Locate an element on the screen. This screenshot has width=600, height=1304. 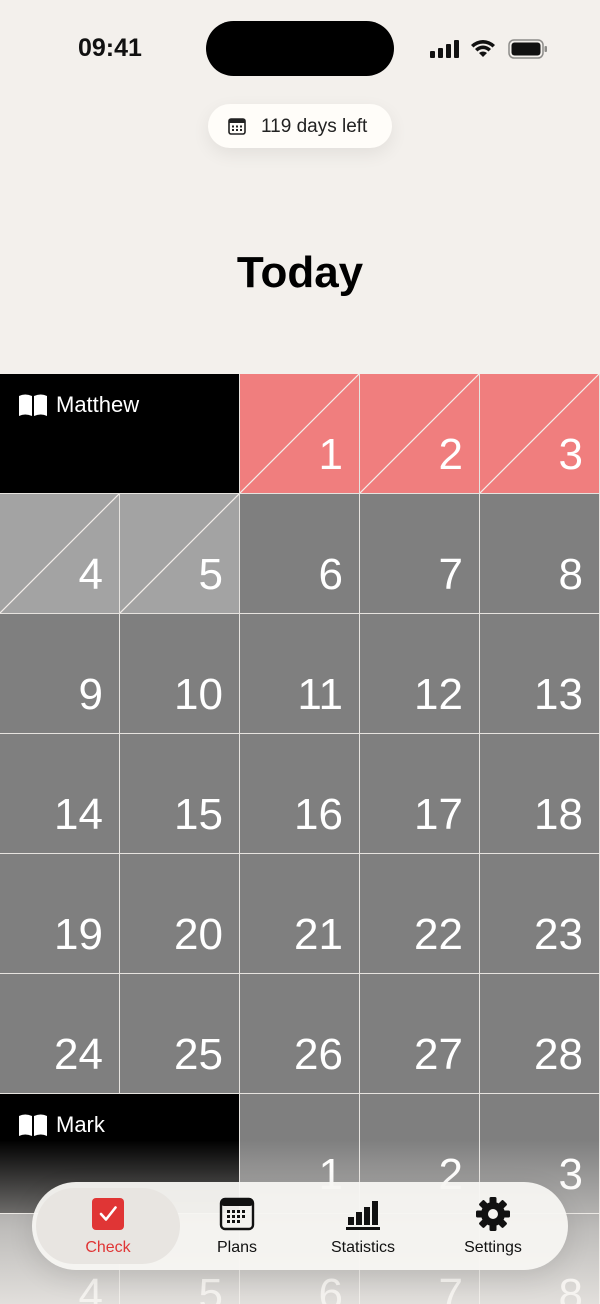
chapter-cell: 22 is located at coordinates (420, 914).